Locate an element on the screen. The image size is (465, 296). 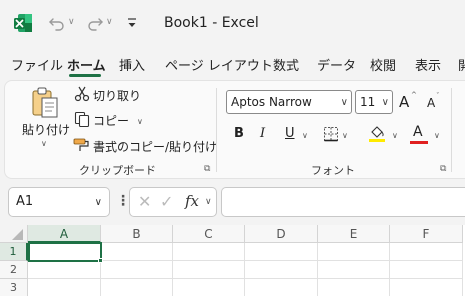
fill-color-dropdown-icon: ∨ is located at coordinates (395, 135).